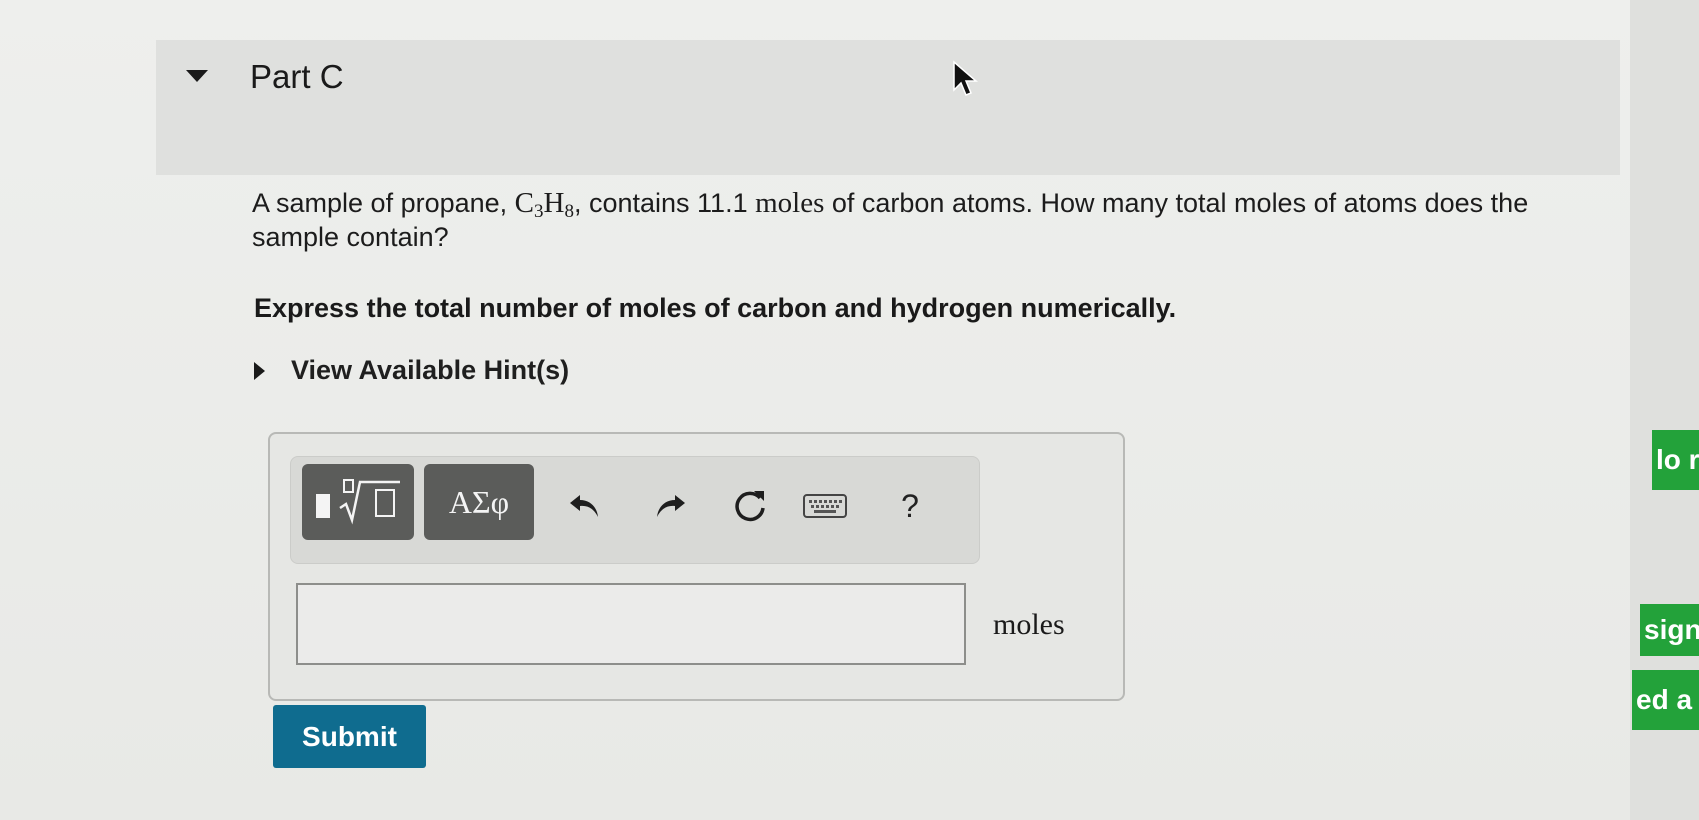 The height and width of the screenshot is (820, 1699). Describe the element at coordinates (554, 203) in the screenshot. I see `formula-hydrogen: H` at that location.